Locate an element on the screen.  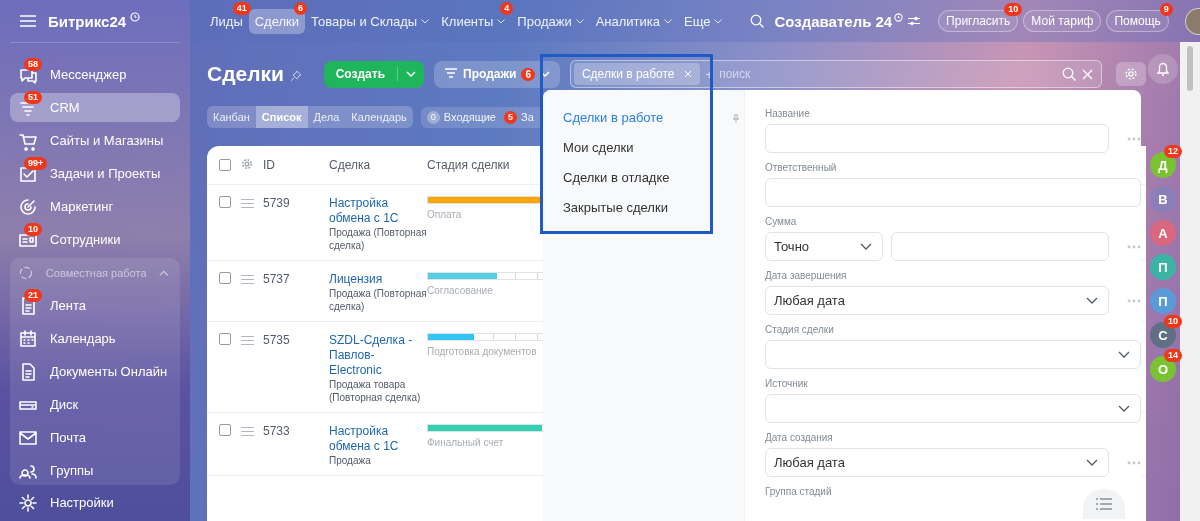
count-badge: 51 is located at coordinates (33, 97).